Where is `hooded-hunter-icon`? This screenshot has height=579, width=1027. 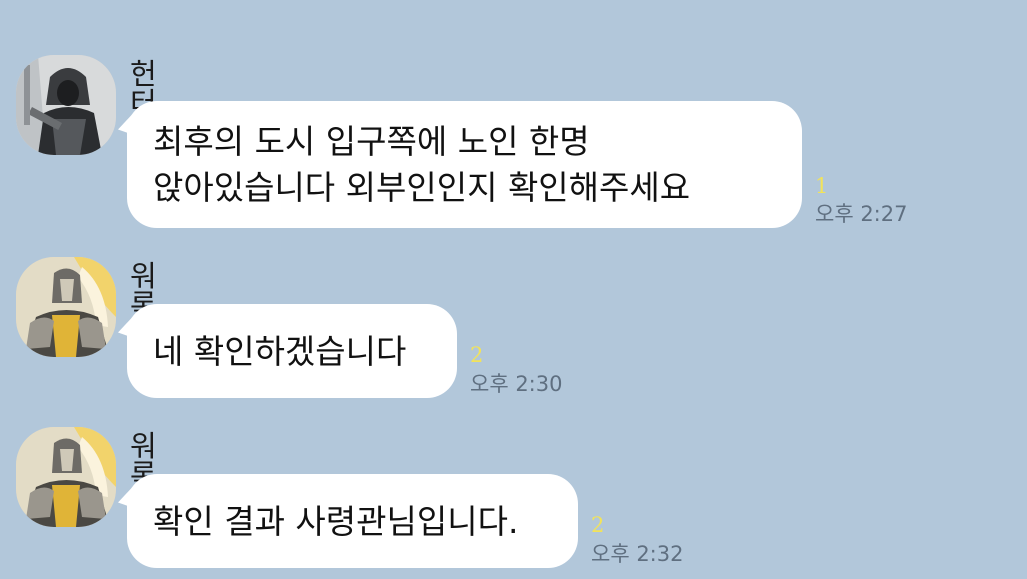 hooded-hunter-icon is located at coordinates (66, 105).